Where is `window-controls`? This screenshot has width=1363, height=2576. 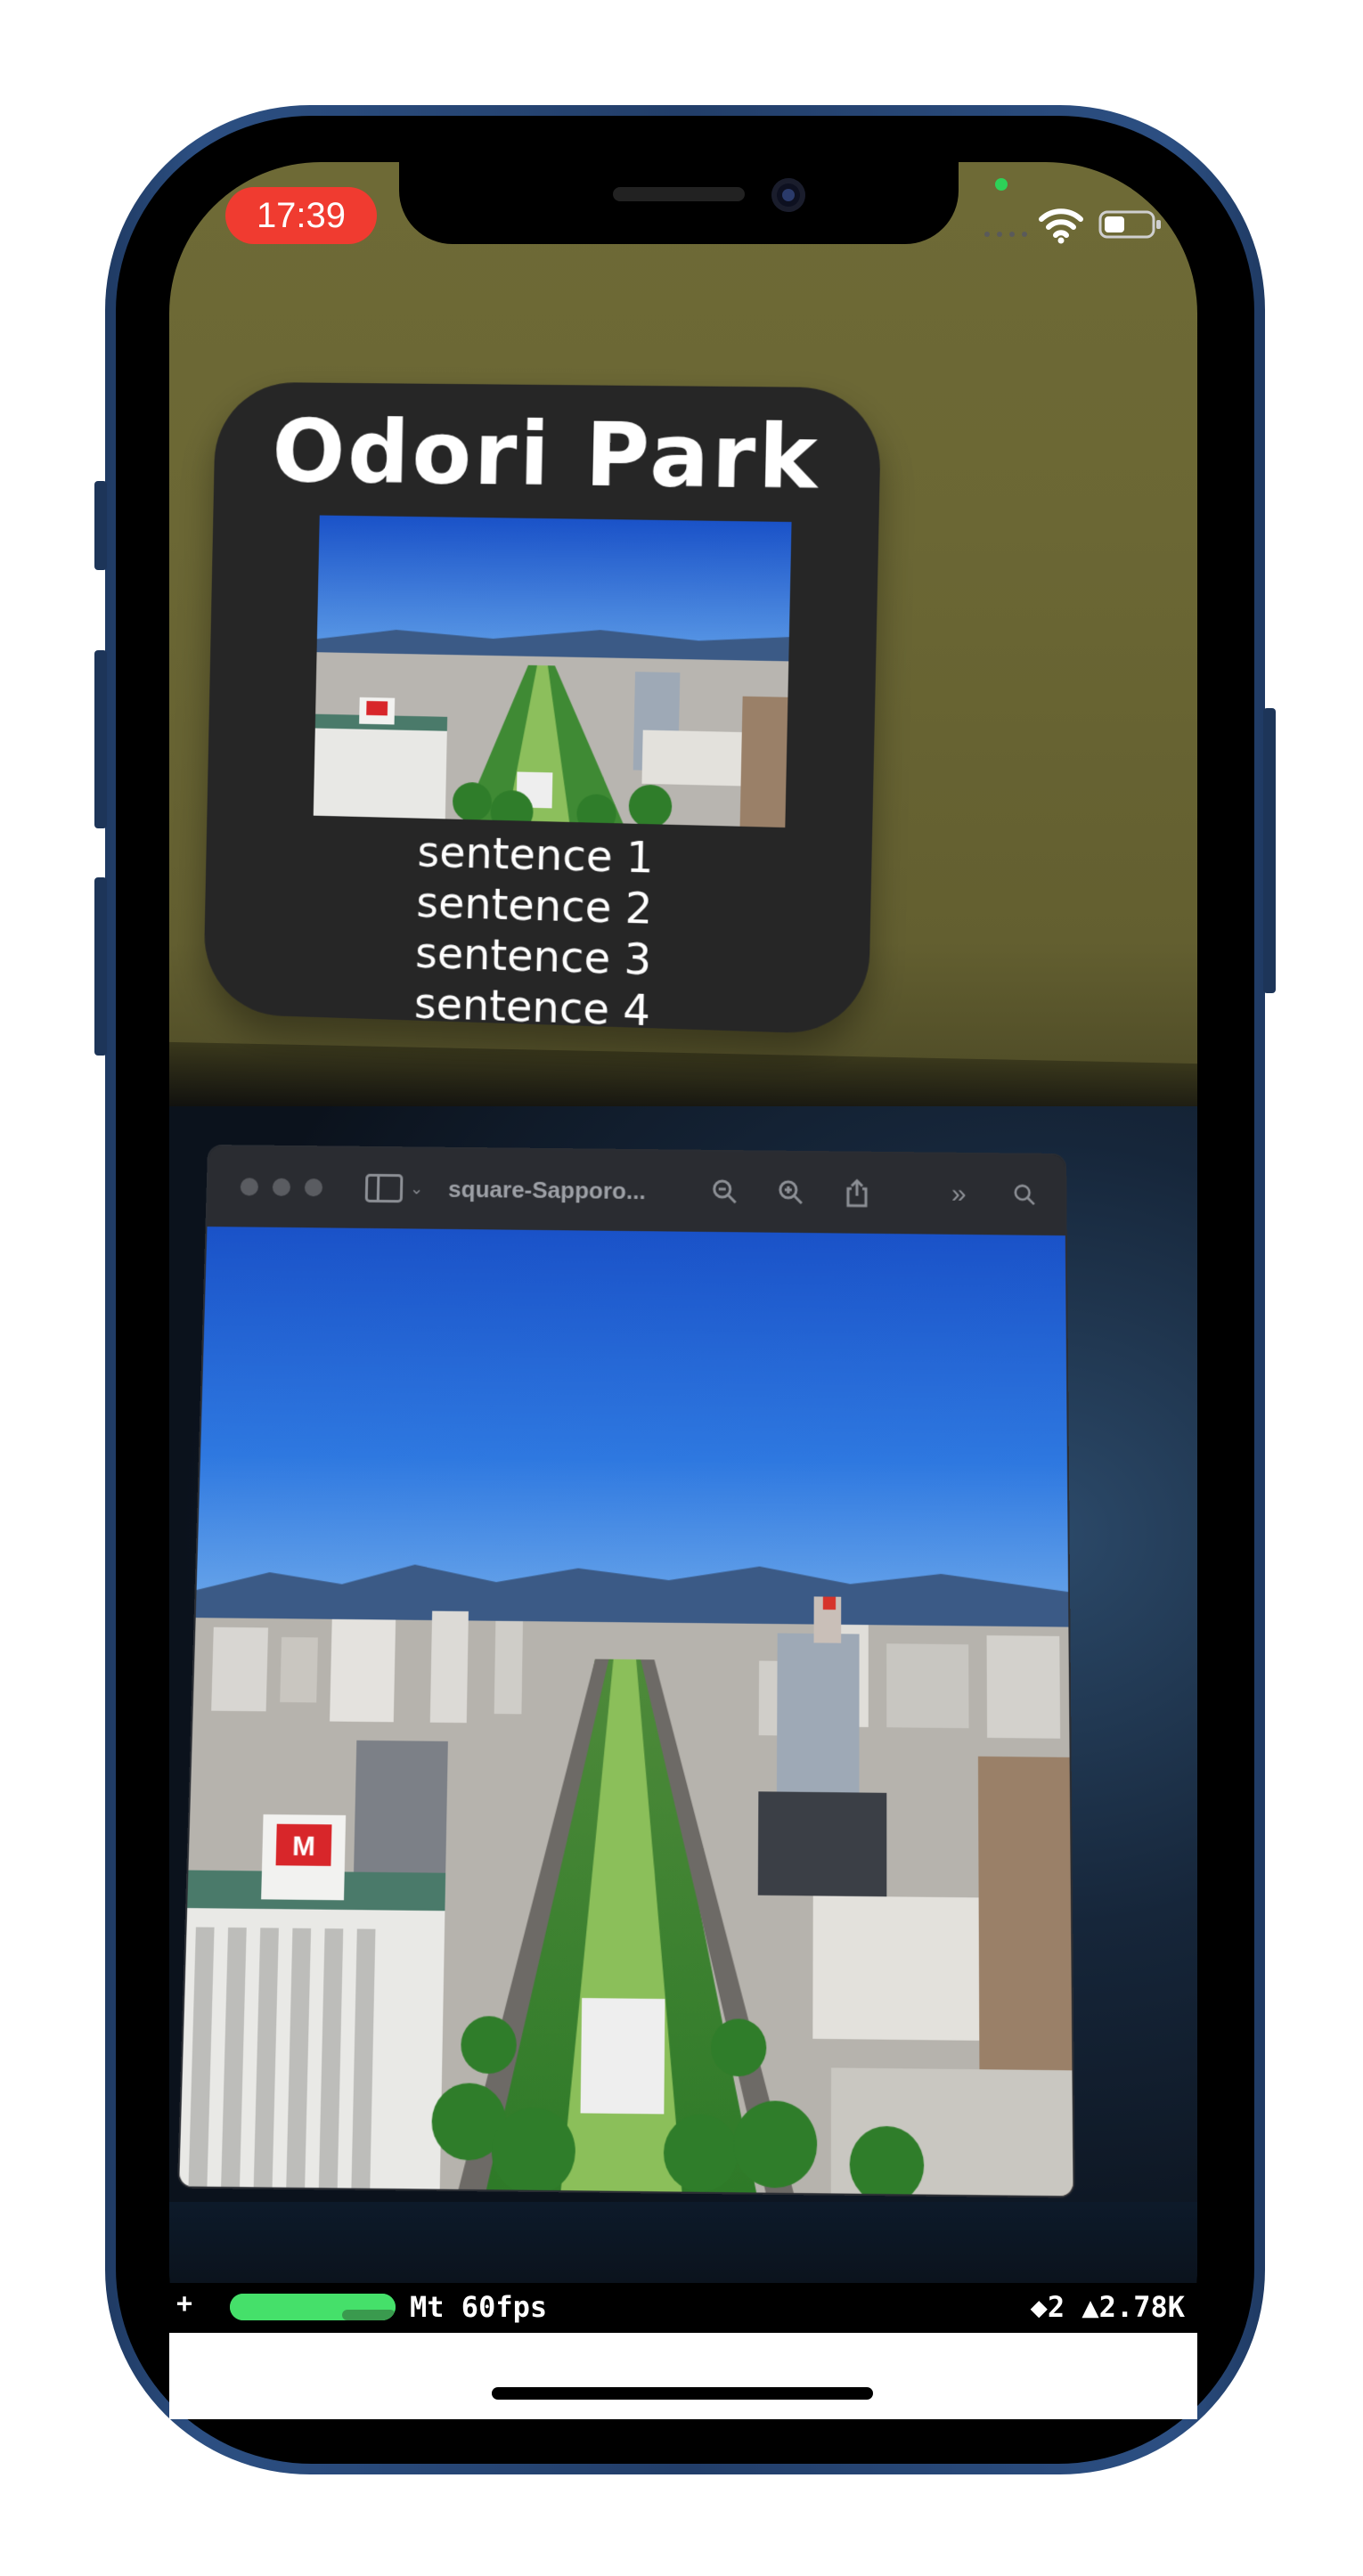 window-controls is located at coordinates (282, 1187).